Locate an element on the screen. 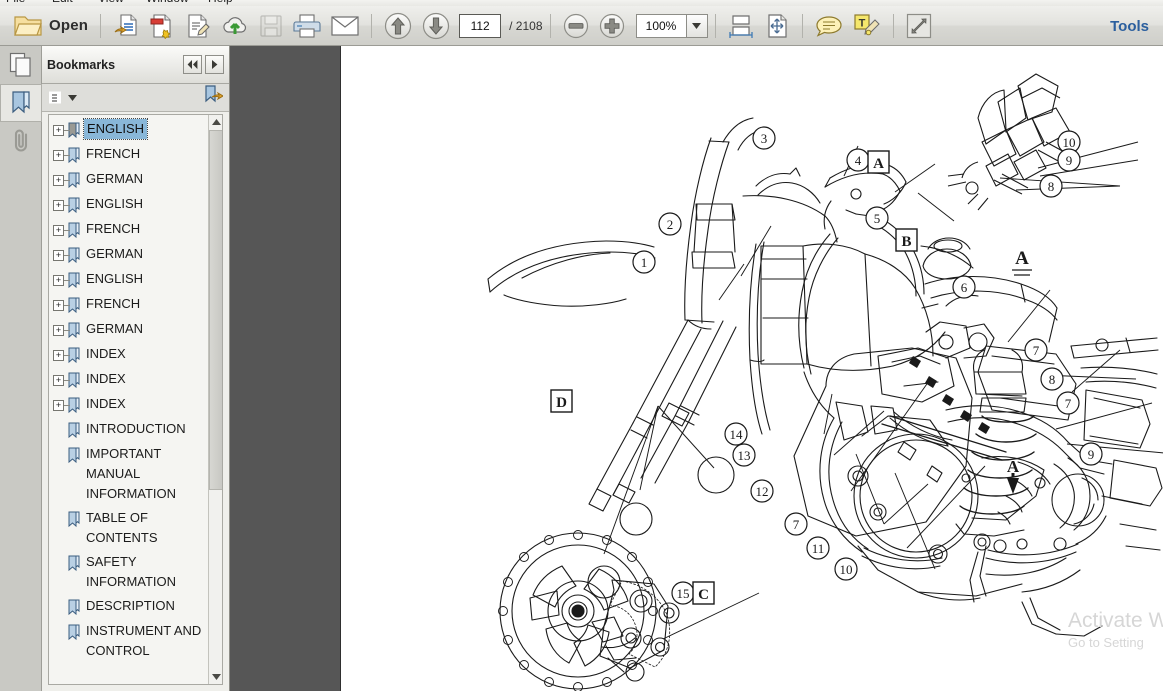 This screenshot has width=1163, height=691. callout-number: 15 is located at coordinates (683, 593).